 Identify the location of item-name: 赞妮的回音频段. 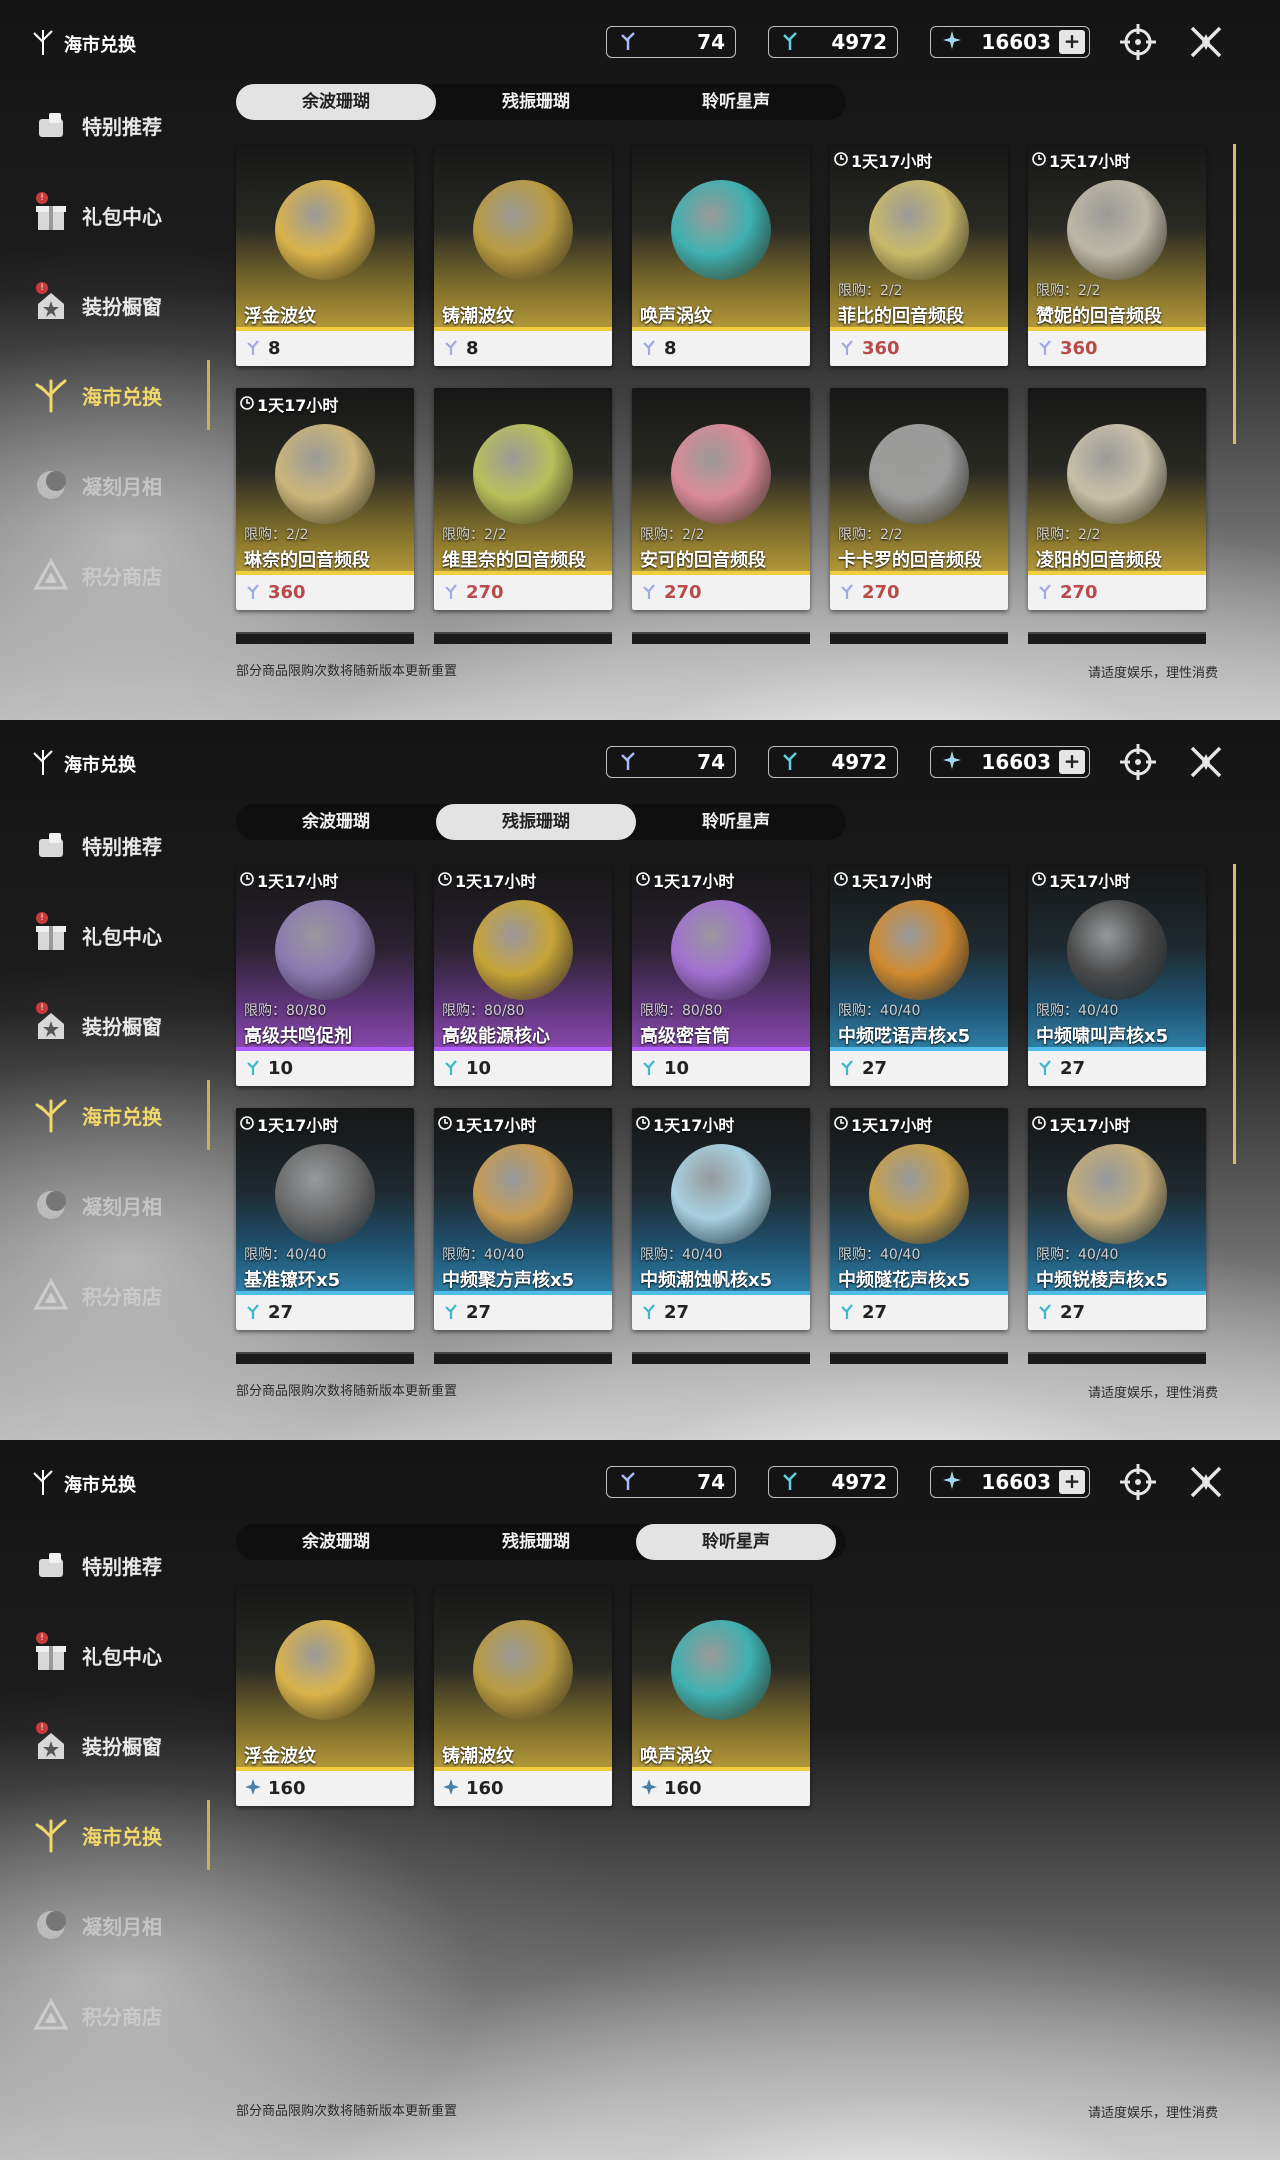
(1099, 316).